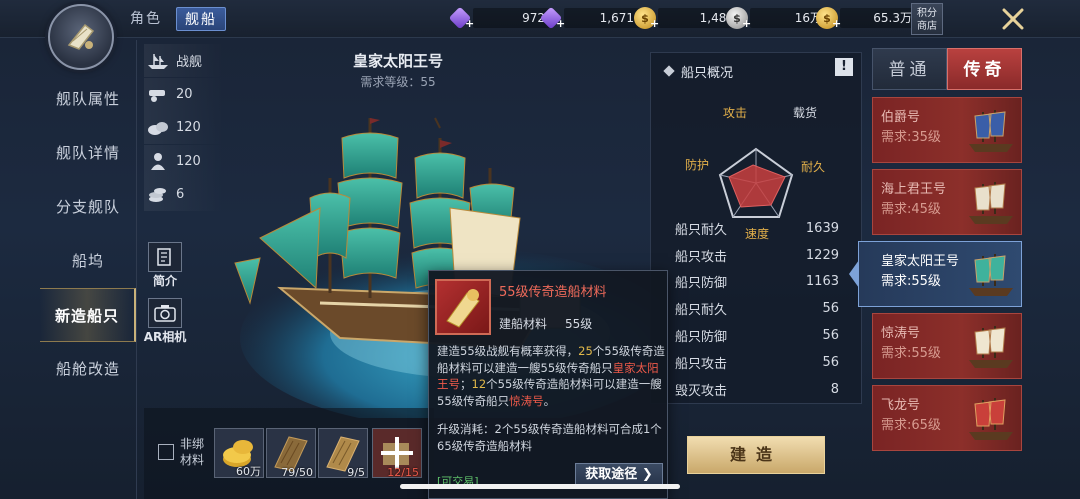 This screenshot has height=499, width=1080. What do you see at coordinates (165, 257) in the screenshot?
I see `book-icon` at bounding box center [165, 257].